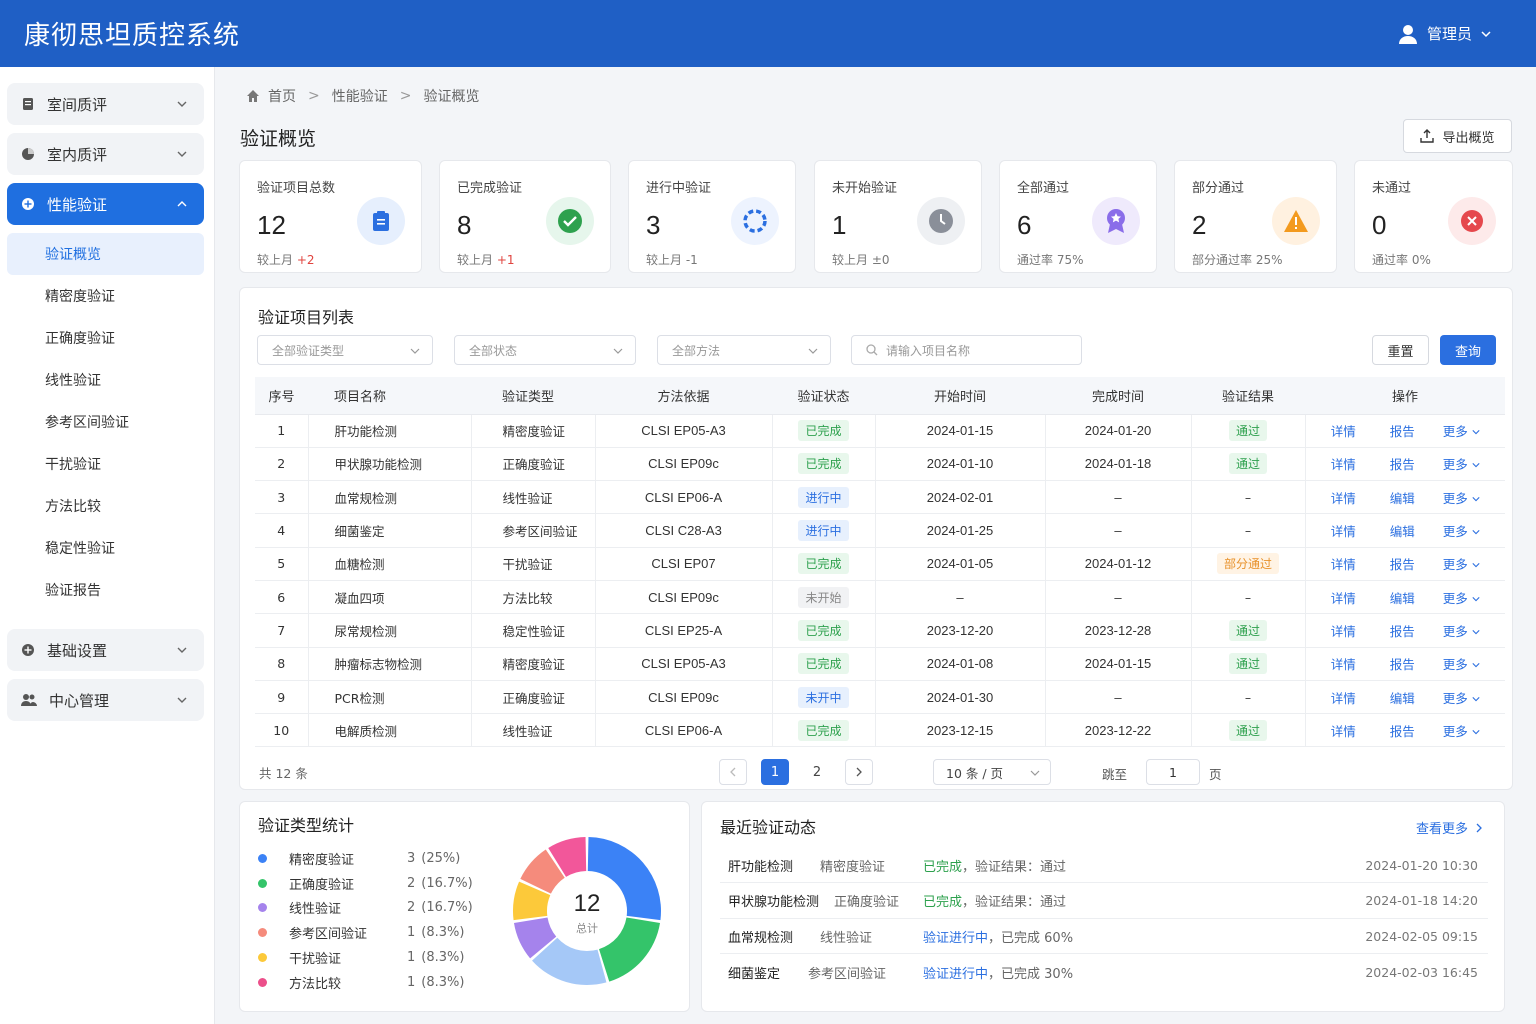  What do you see at coordinates (282, 96) in the screenshot?
I see `breadcrumb-home: 首页` at bounding box center [282, 96].